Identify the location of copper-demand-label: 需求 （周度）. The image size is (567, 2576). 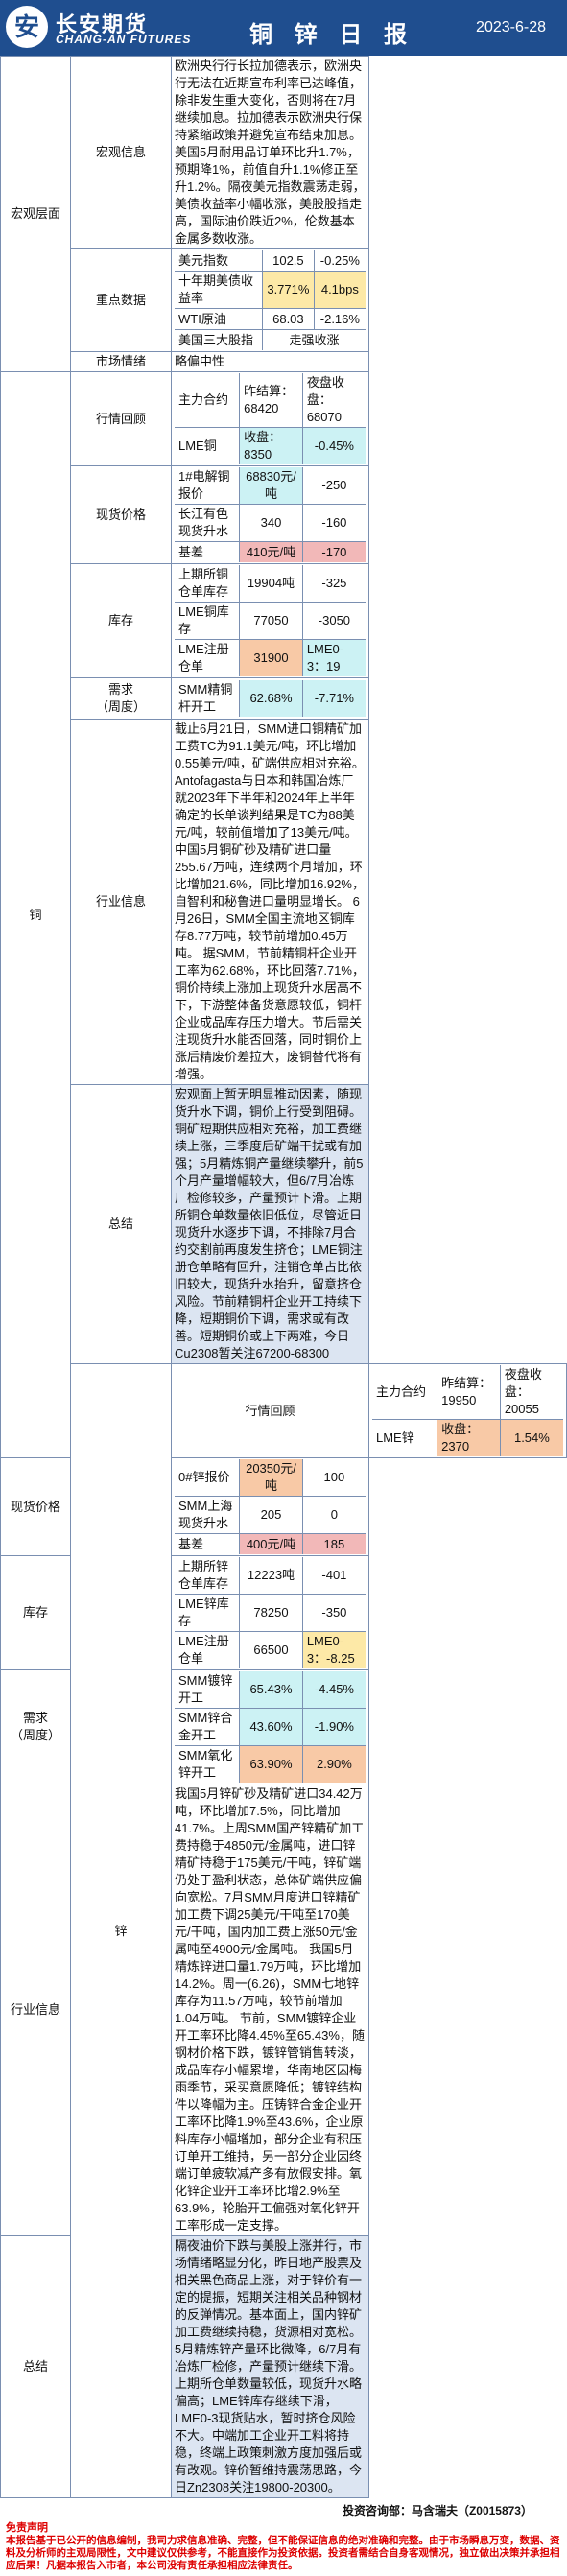
(121, 698).